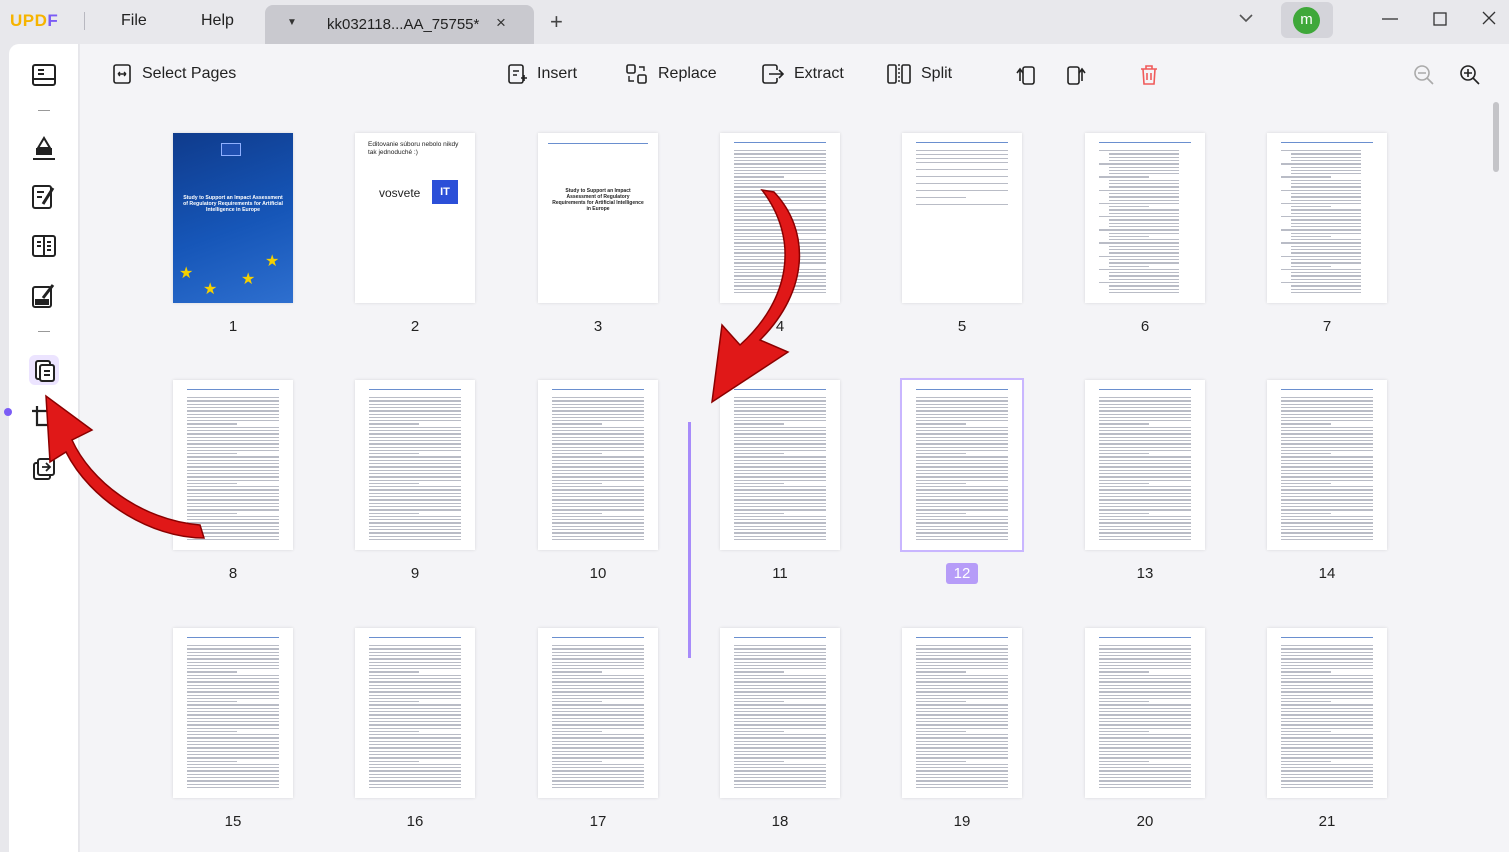 This screenshot has height=852, width=1509. I want to click on new-tab-button: +, so click(556, 22).